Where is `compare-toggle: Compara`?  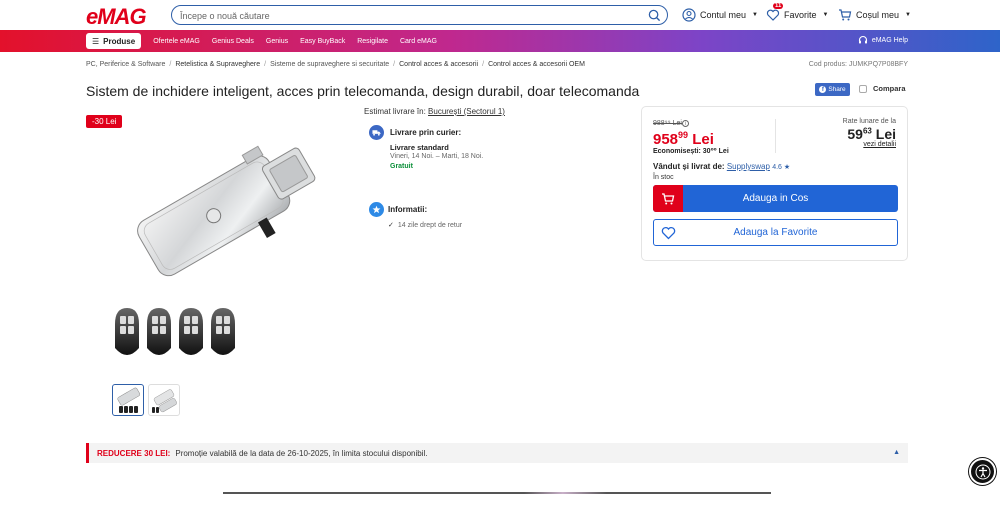 compare-toggle: Compara is located at coordinates (882, 88).